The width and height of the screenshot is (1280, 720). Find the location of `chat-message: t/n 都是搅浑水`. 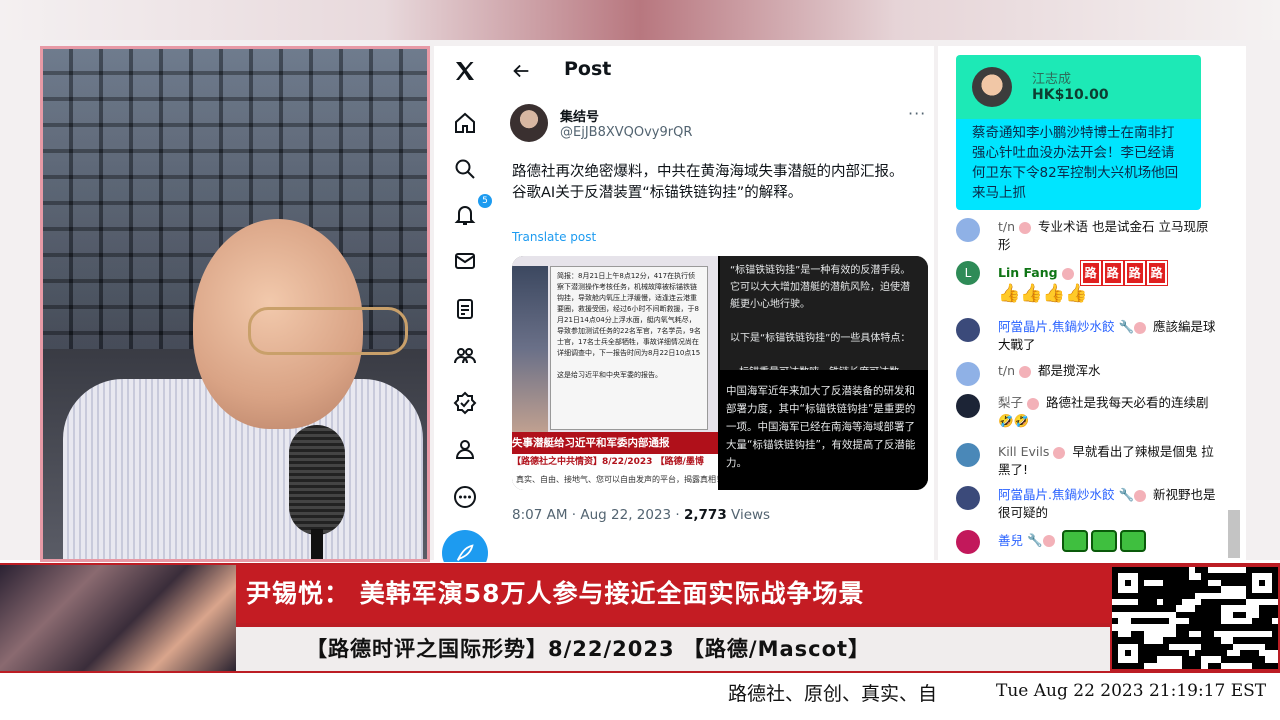

chat-message: t/n 都是搅浑水 is located at coordinates (1086, 374).